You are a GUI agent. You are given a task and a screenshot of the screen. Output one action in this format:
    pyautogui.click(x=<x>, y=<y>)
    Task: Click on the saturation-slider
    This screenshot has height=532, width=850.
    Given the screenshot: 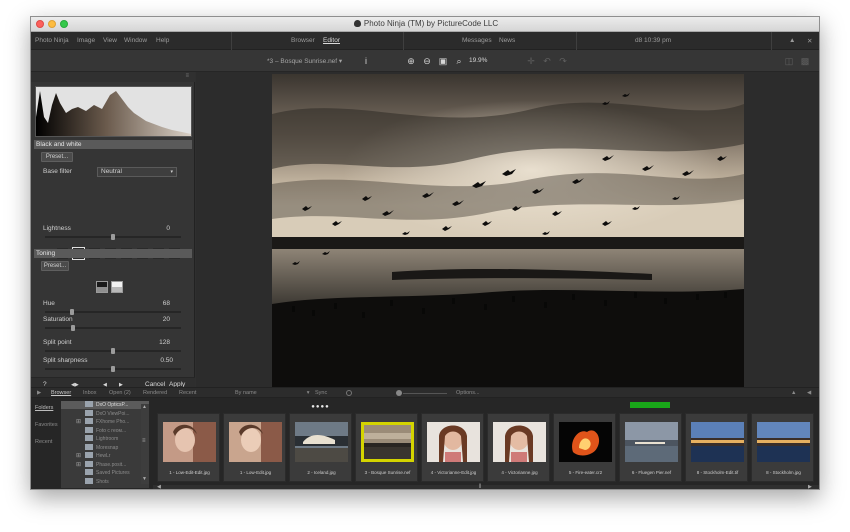 What is the action you would take?
    pyautogui.click(x=113, y=328)
    